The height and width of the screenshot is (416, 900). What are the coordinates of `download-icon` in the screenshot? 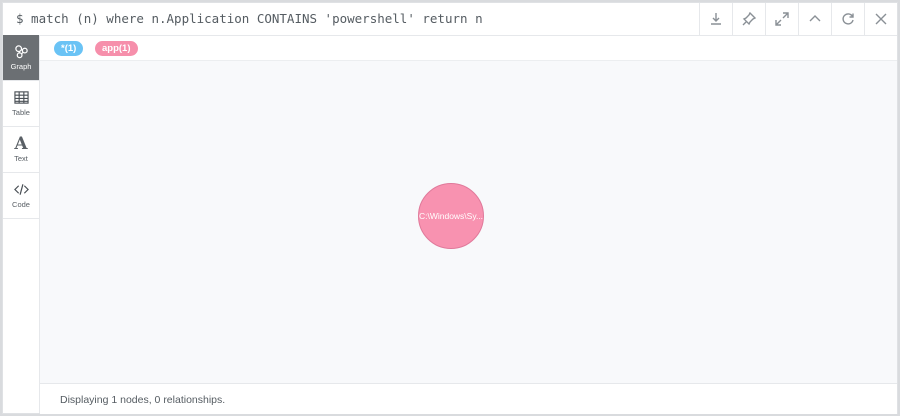 It's located at (716, 19).